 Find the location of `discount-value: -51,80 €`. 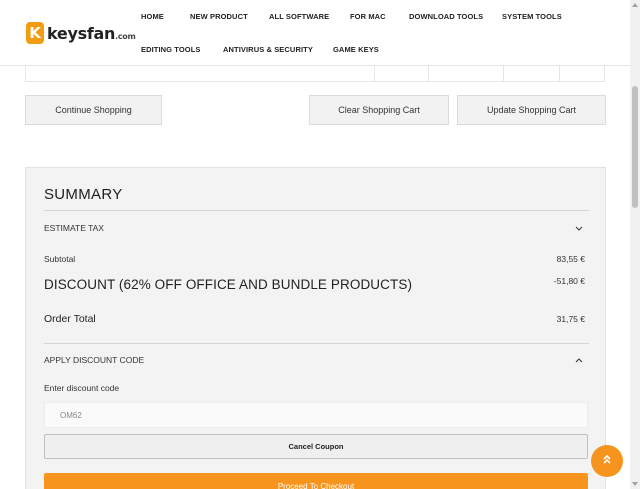

discount-value: -51,80 € is located at coordinates (569, 281).